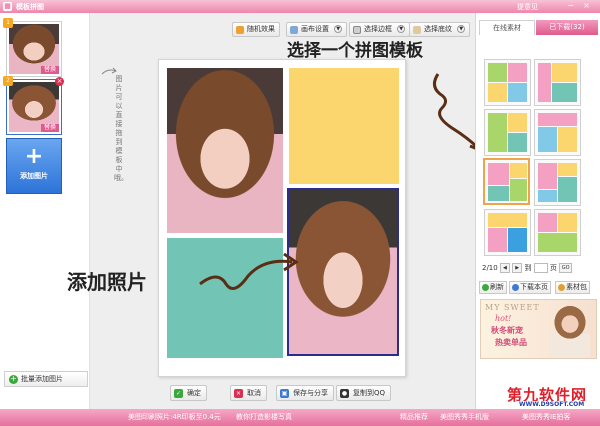 The image size is (600, 426). Describe the element at coordinates (553, 268) in the screenshot. I see `page-unit-label: 页` at that location.